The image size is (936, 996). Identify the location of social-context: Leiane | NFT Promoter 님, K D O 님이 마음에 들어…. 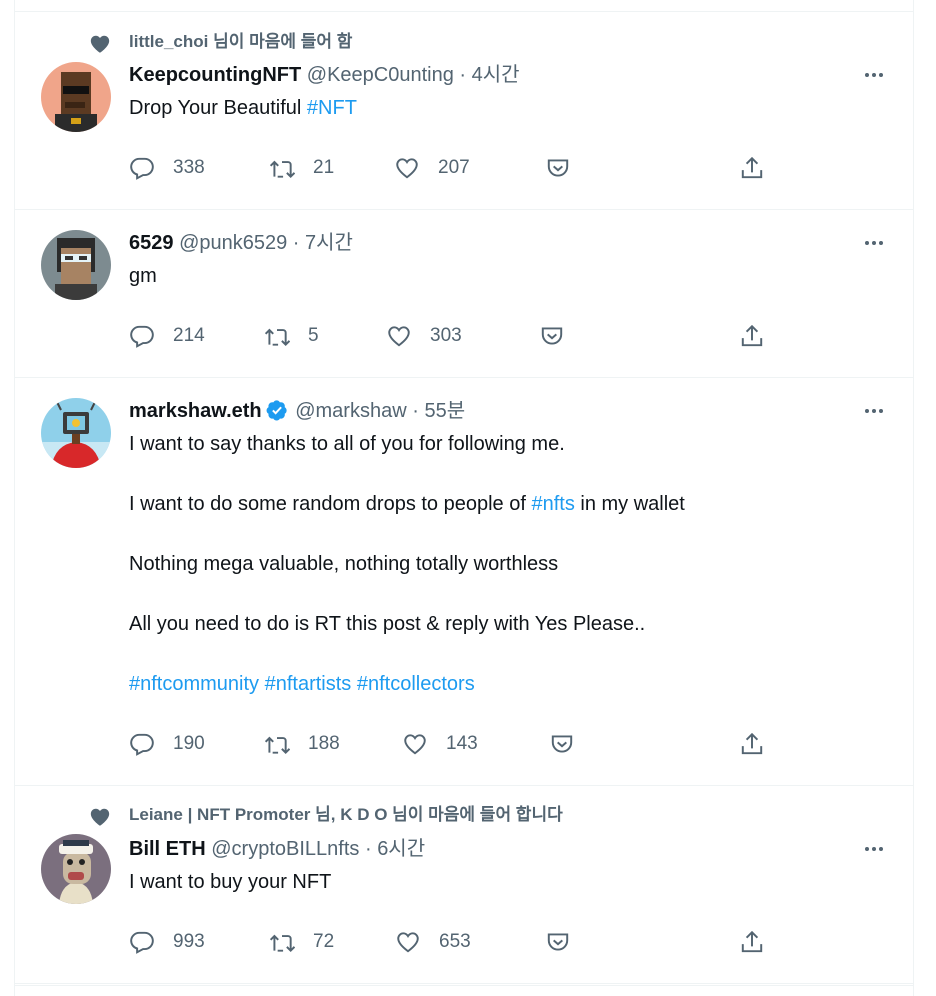
(346, 815).